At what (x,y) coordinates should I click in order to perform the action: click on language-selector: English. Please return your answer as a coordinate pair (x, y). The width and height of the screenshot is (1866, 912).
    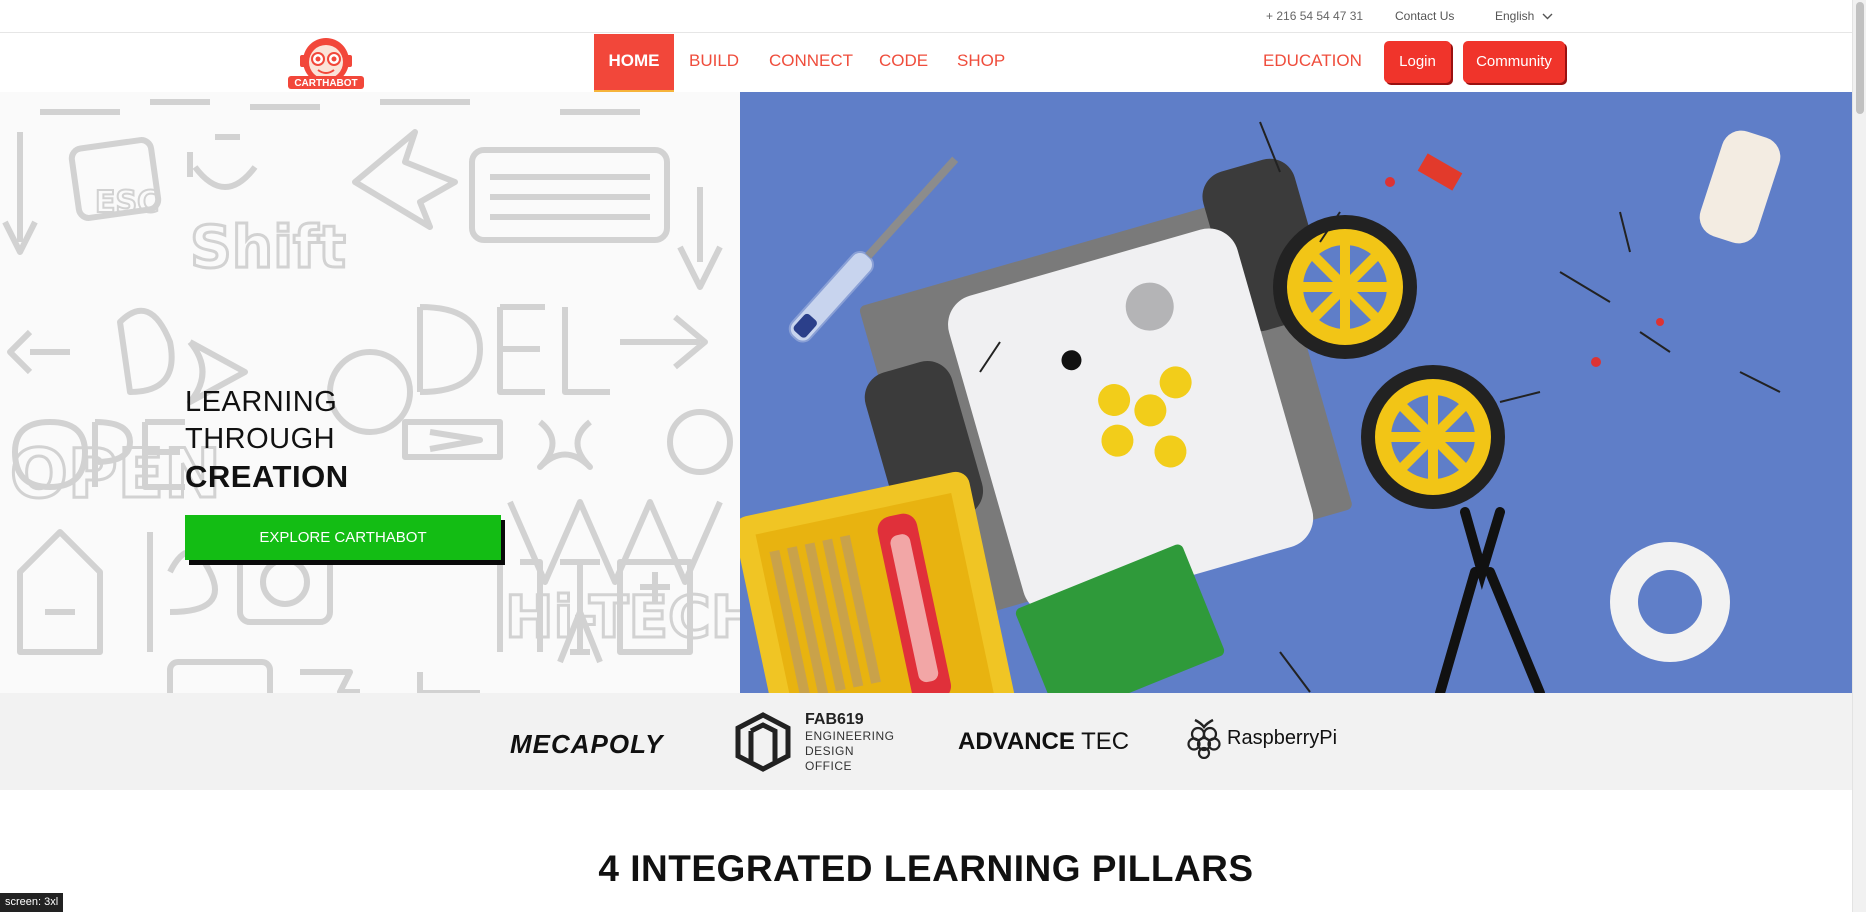
    Looking at the image, I should click on (1524, 16).